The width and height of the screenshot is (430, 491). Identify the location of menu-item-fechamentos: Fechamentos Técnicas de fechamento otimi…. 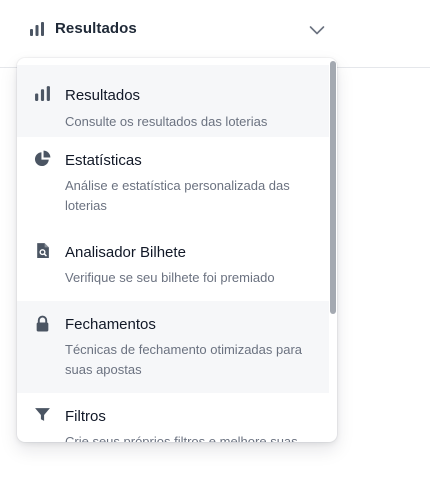
(173, 347).